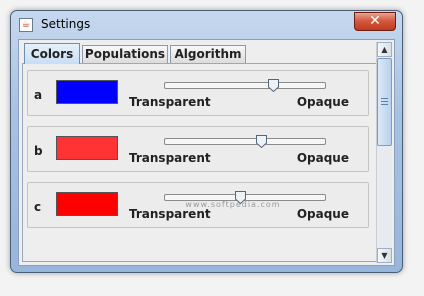  I want to click on color-swatch-c, so click(87, 204).